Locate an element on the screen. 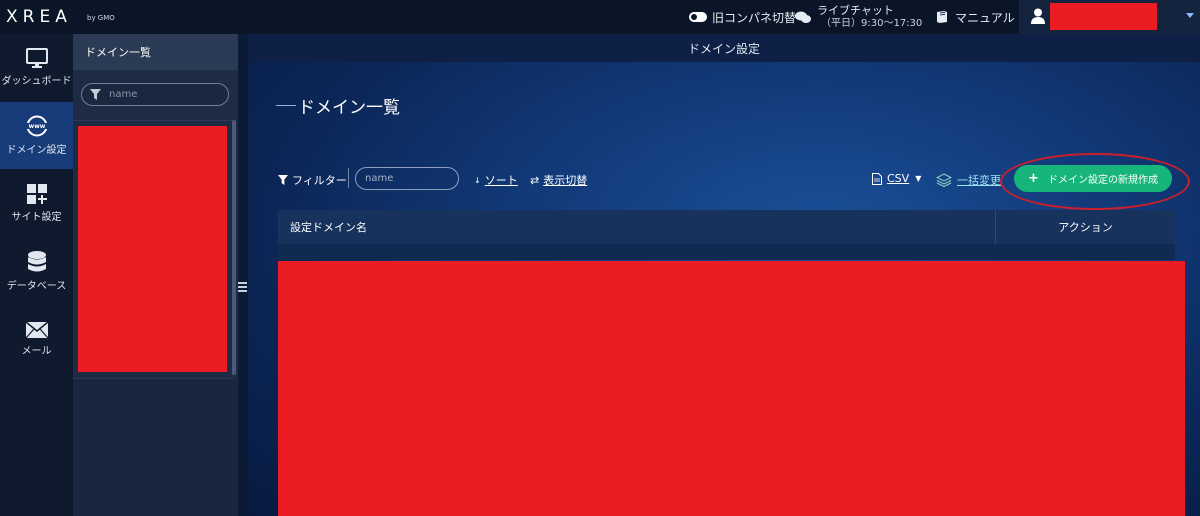 This screenshot has height=516, width=1200. layers-icon is located at coordinates (944, 180).